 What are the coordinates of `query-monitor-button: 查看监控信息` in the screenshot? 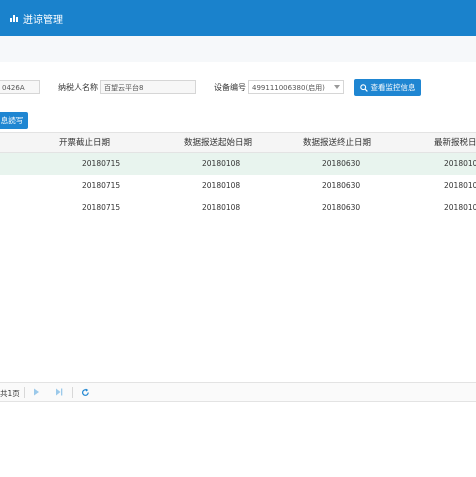 It's located at (387, 87).